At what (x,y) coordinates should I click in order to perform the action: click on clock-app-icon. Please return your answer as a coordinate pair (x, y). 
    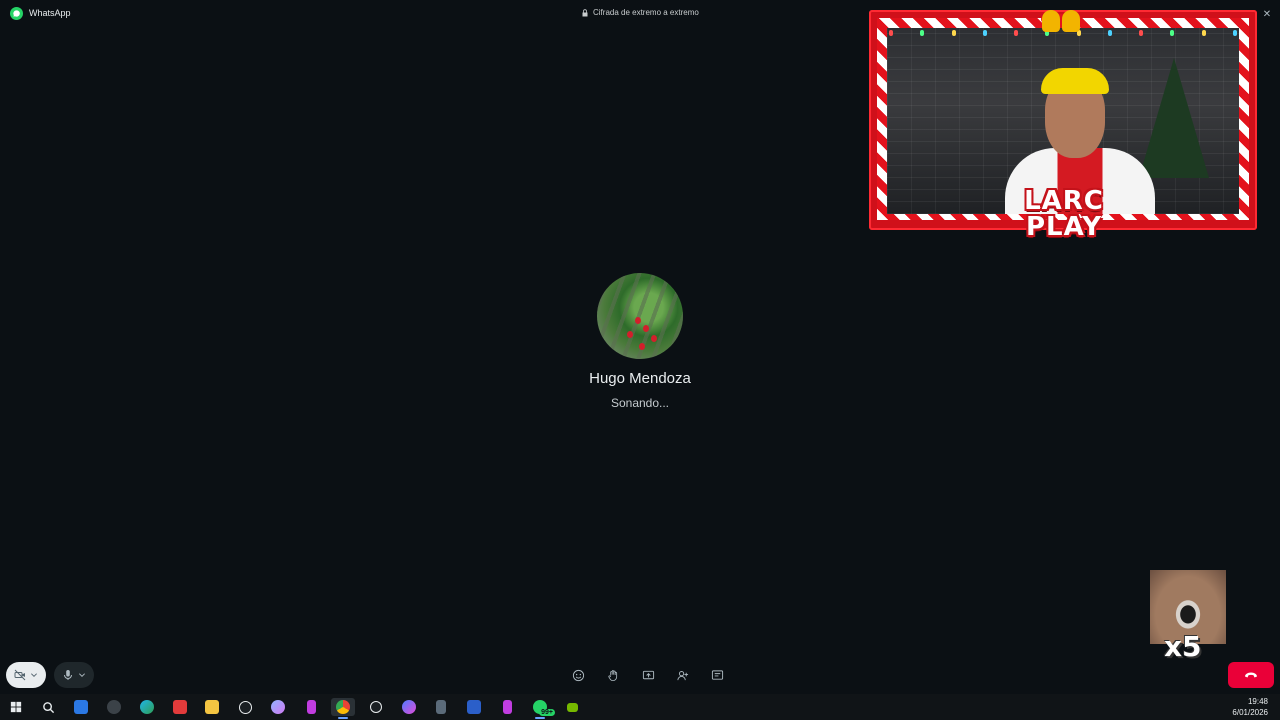
    Looking at the image, I should click on (376, 707).